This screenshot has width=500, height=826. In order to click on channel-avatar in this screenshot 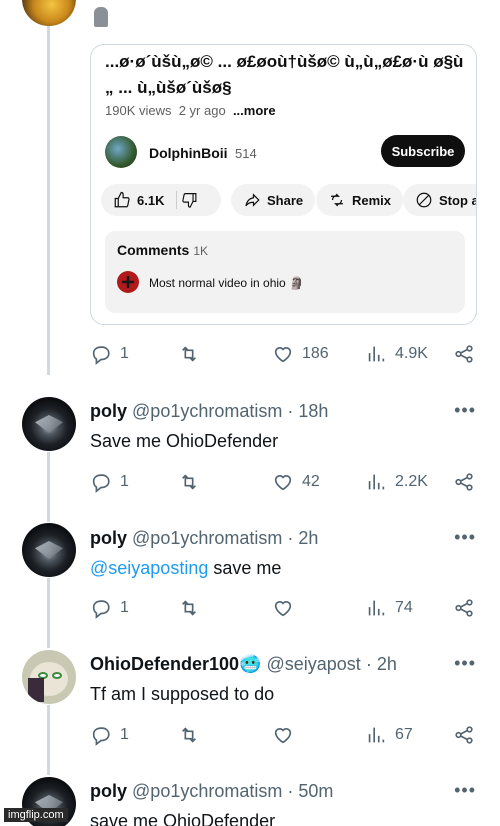, I will do `click(121, 152)`.